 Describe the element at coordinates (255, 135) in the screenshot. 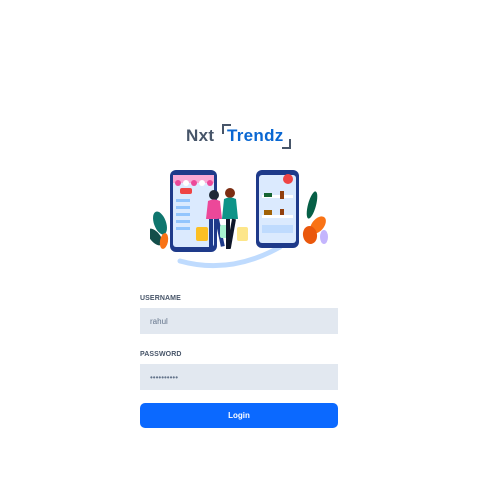

I see `logo-text-trendz: Trendz` at that location.